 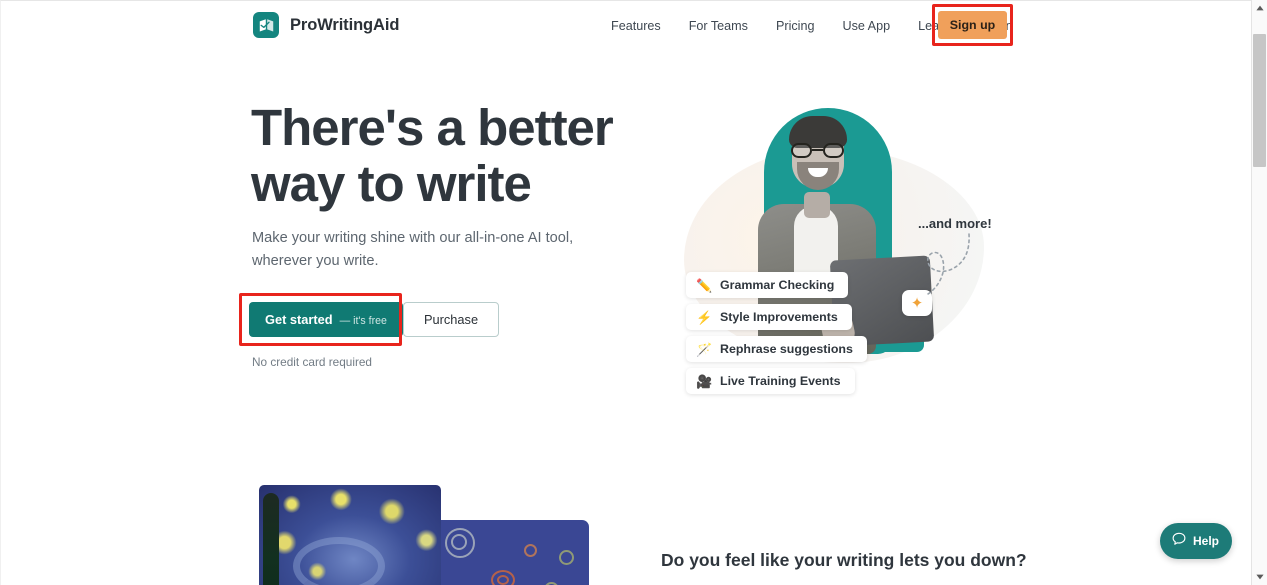 What do you see at coordinates (817, 205) in the screenshot?
I see `person-neck` at bounding box center [817, 205].